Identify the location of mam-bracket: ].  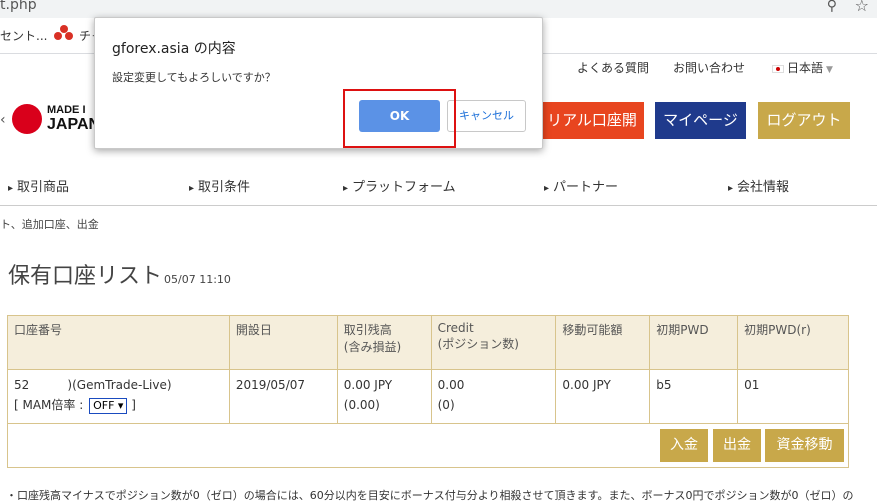
(133, 405).